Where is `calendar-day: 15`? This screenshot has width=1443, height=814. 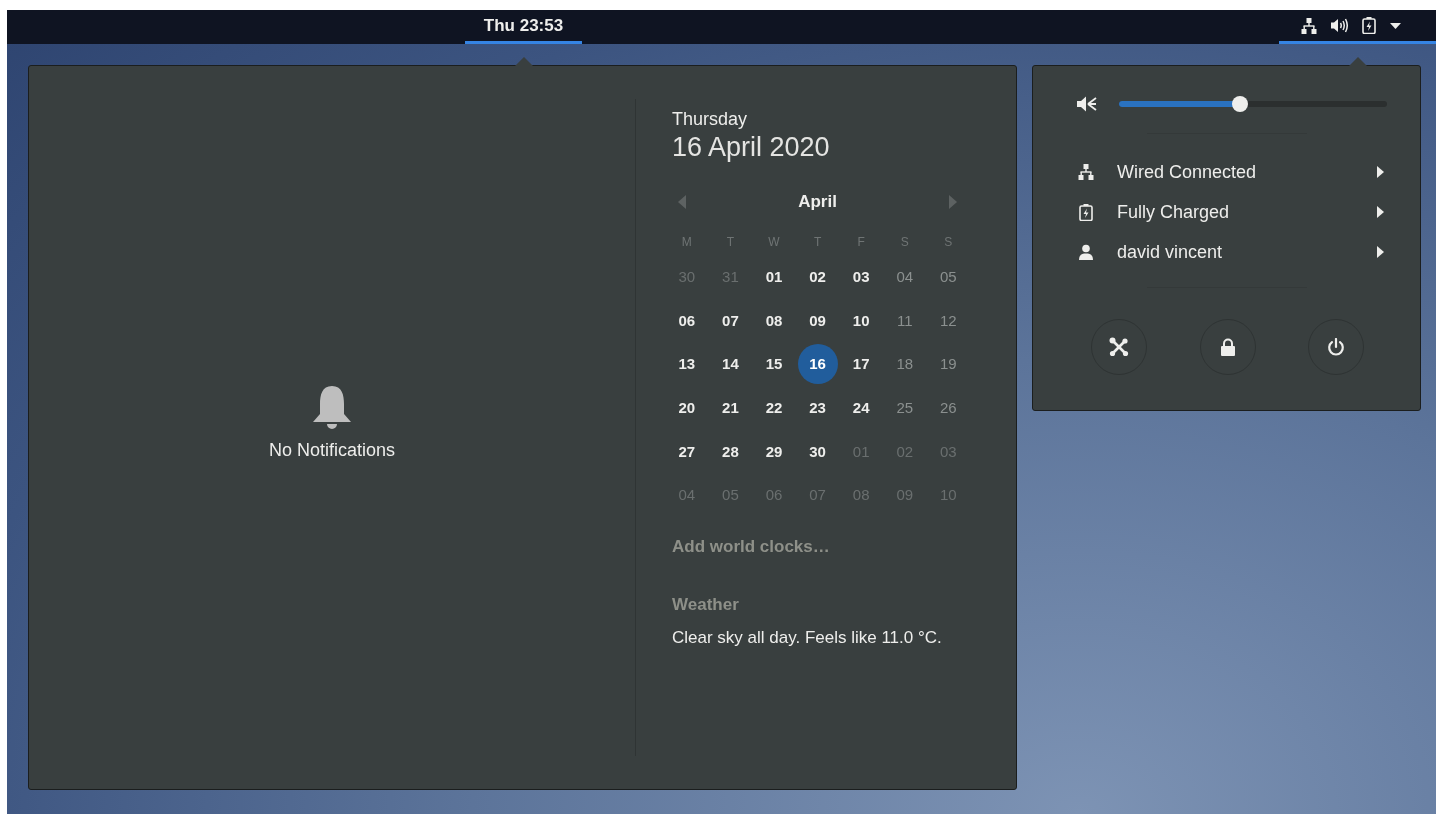 calendar-day: 15 is located at coordinates (774, 364).